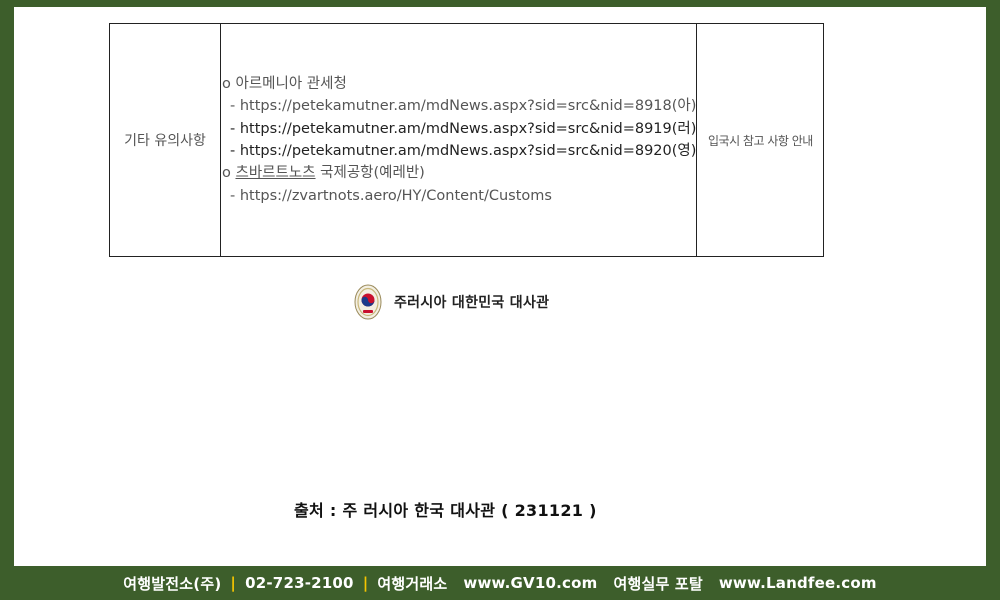 This screenshot has width=1000, height=600. What do you see at coordinates (658, 583) in the screenshot?
I see `footer-site2-label: 여행실무 포탈` at bounding box center [658, 583].